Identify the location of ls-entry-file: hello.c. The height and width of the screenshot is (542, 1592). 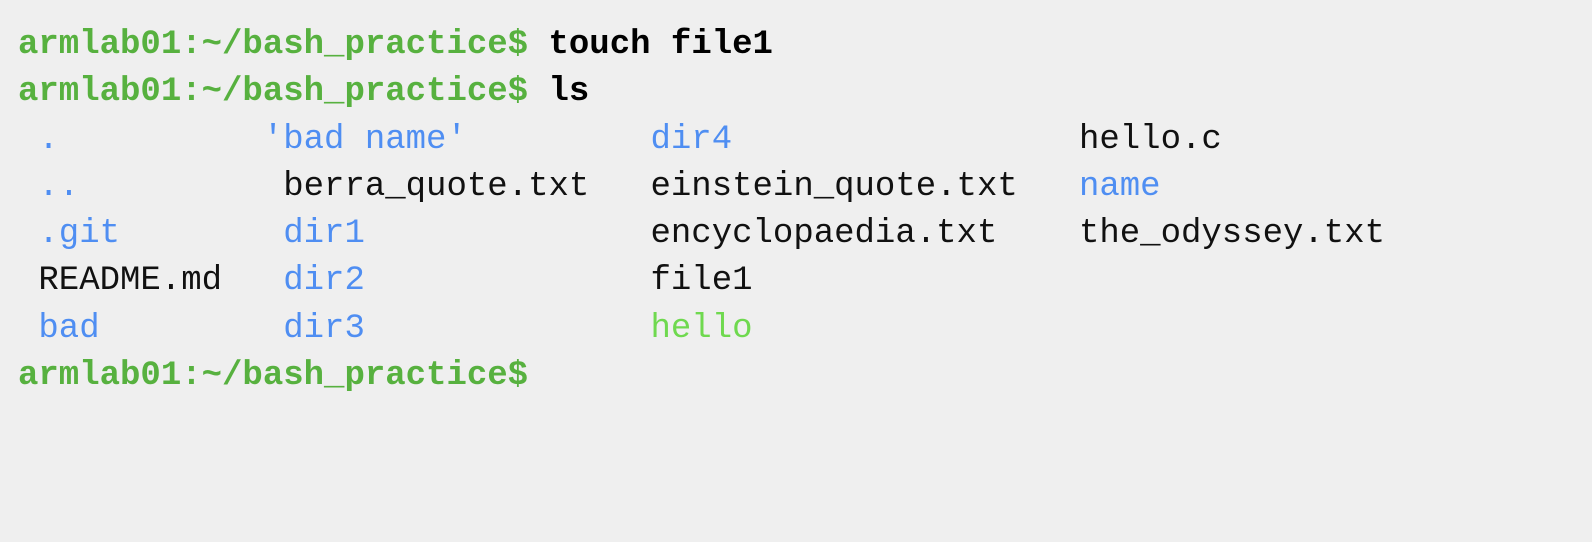
(1150, 139).